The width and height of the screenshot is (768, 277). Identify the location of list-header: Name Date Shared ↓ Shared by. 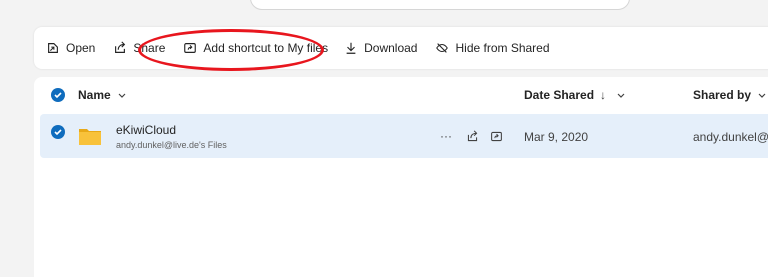
(401, 95).